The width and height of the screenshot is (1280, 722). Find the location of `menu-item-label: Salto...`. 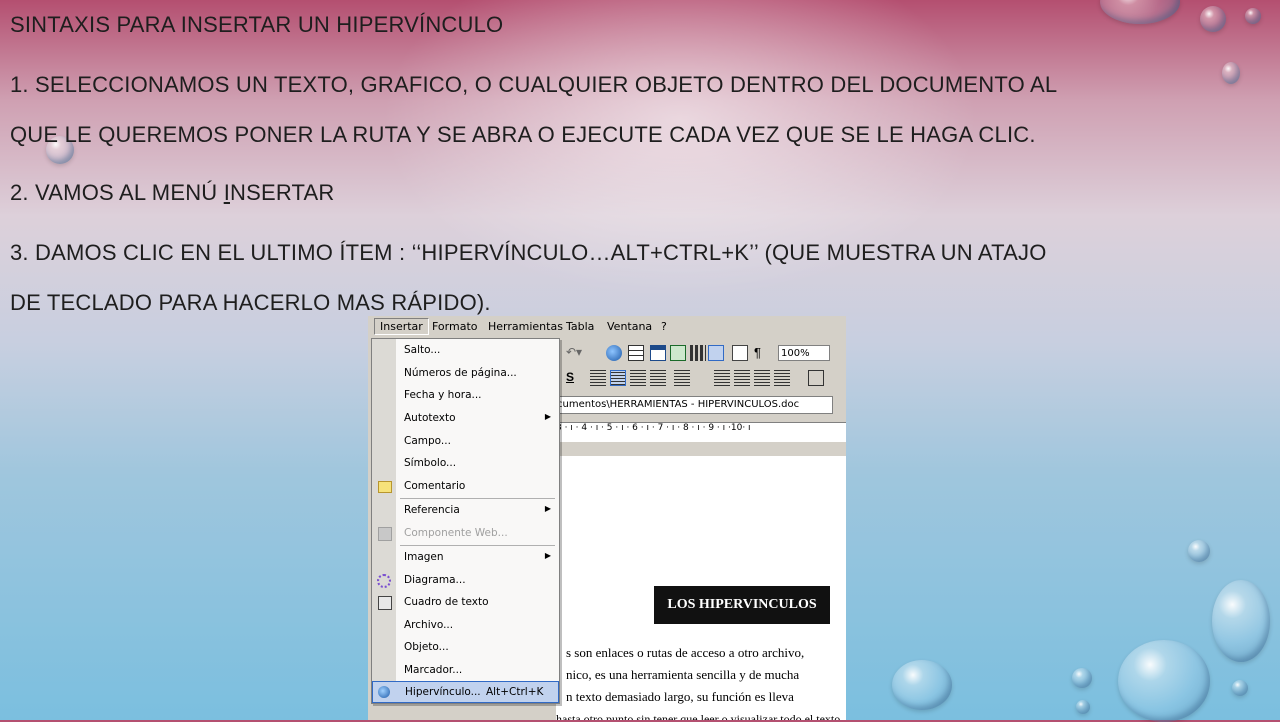

menu-item-label: Salto... is located at coordinates (422, 350).